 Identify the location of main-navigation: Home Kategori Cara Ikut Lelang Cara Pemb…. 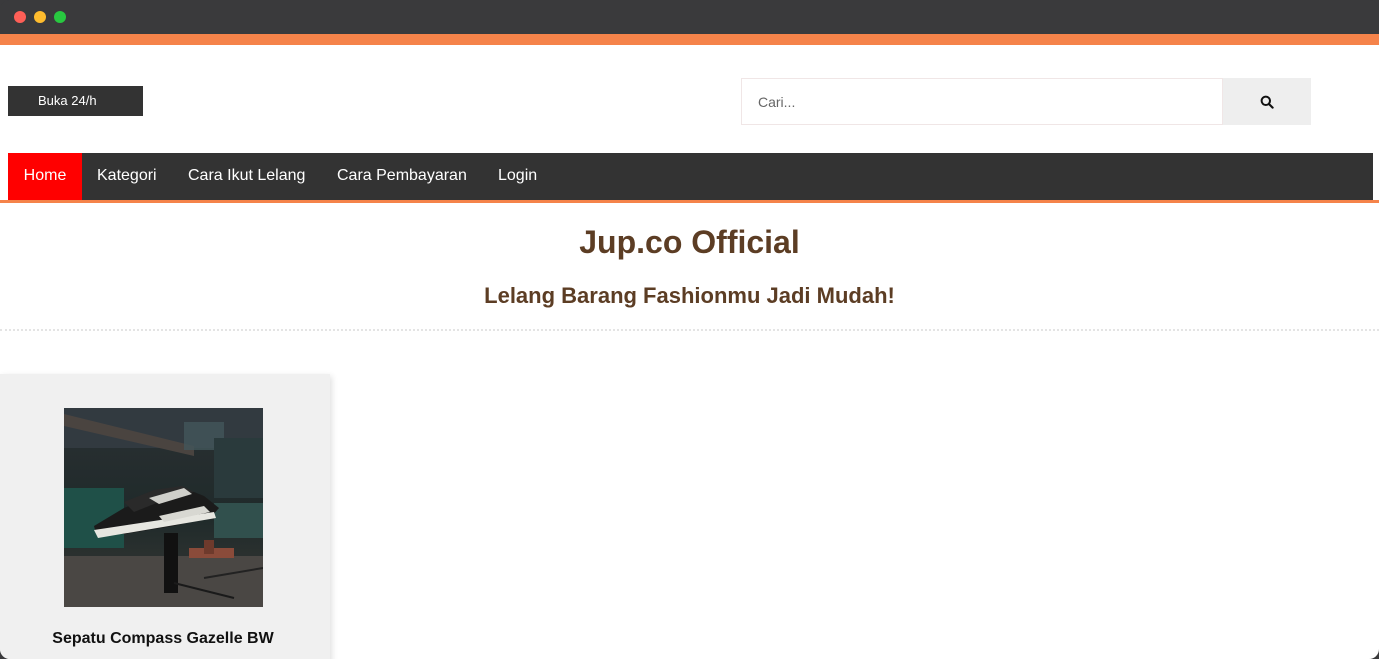
(690, 176).